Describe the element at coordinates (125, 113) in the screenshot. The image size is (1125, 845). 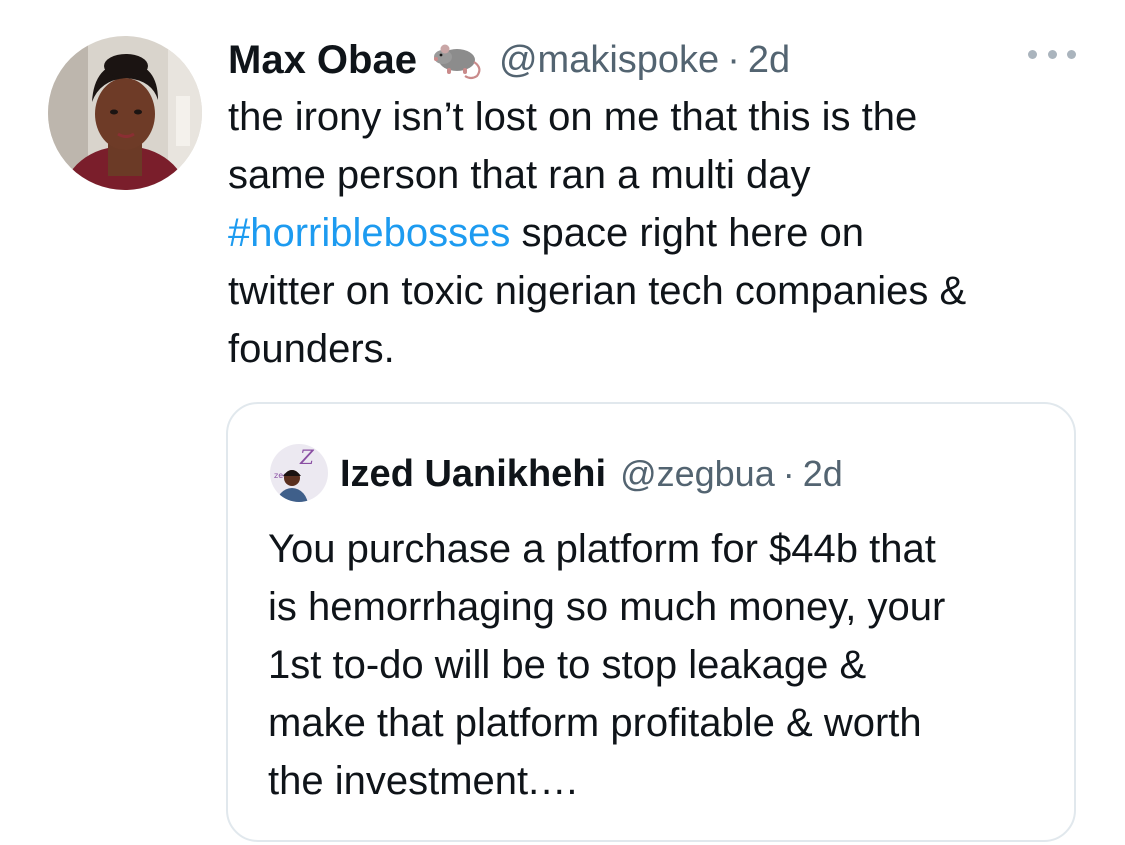
I see `author-avatar` at that location.